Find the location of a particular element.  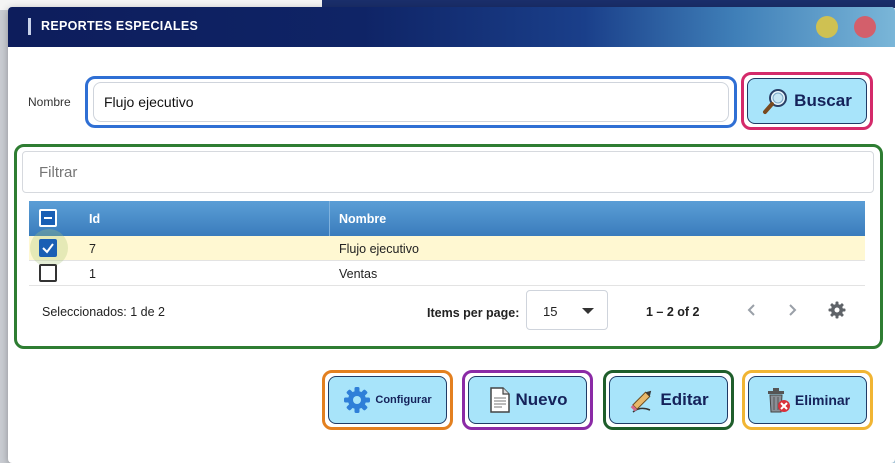

editar-frame: Editar is located at coordinates (668, 400).